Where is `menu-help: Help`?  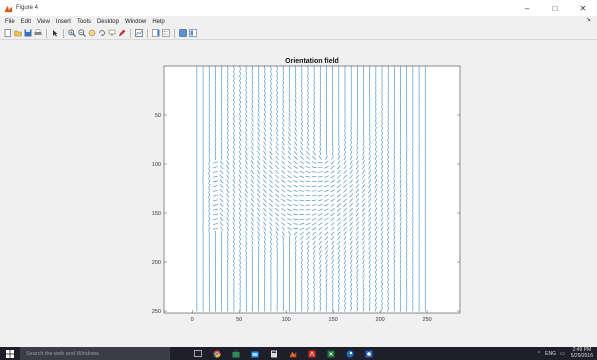 menu-help: Help is located at coordinates (158, 22).